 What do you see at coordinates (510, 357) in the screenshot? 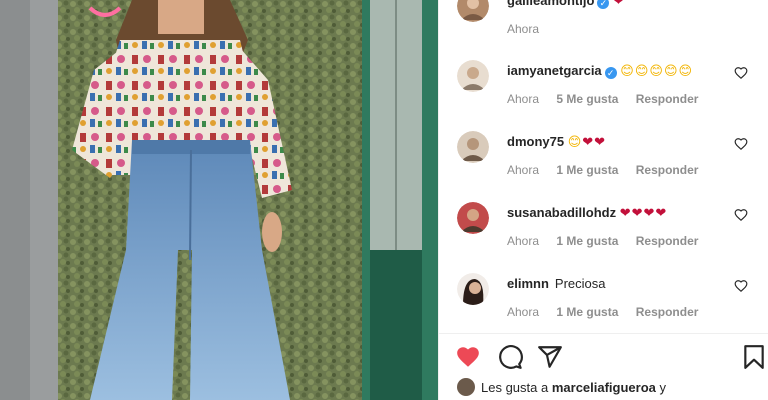
I see `comment-icon` at bounding box center [510, 357].